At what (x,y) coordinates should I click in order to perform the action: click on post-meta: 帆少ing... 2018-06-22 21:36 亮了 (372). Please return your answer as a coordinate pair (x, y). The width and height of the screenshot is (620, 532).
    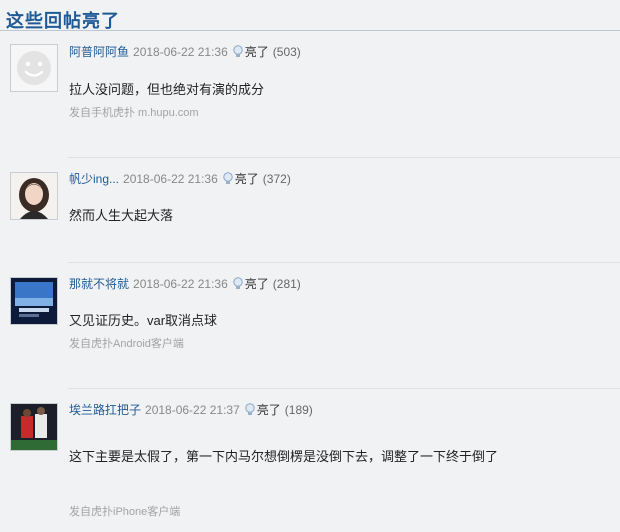
    Looking at the image, I should click on (180, 179).